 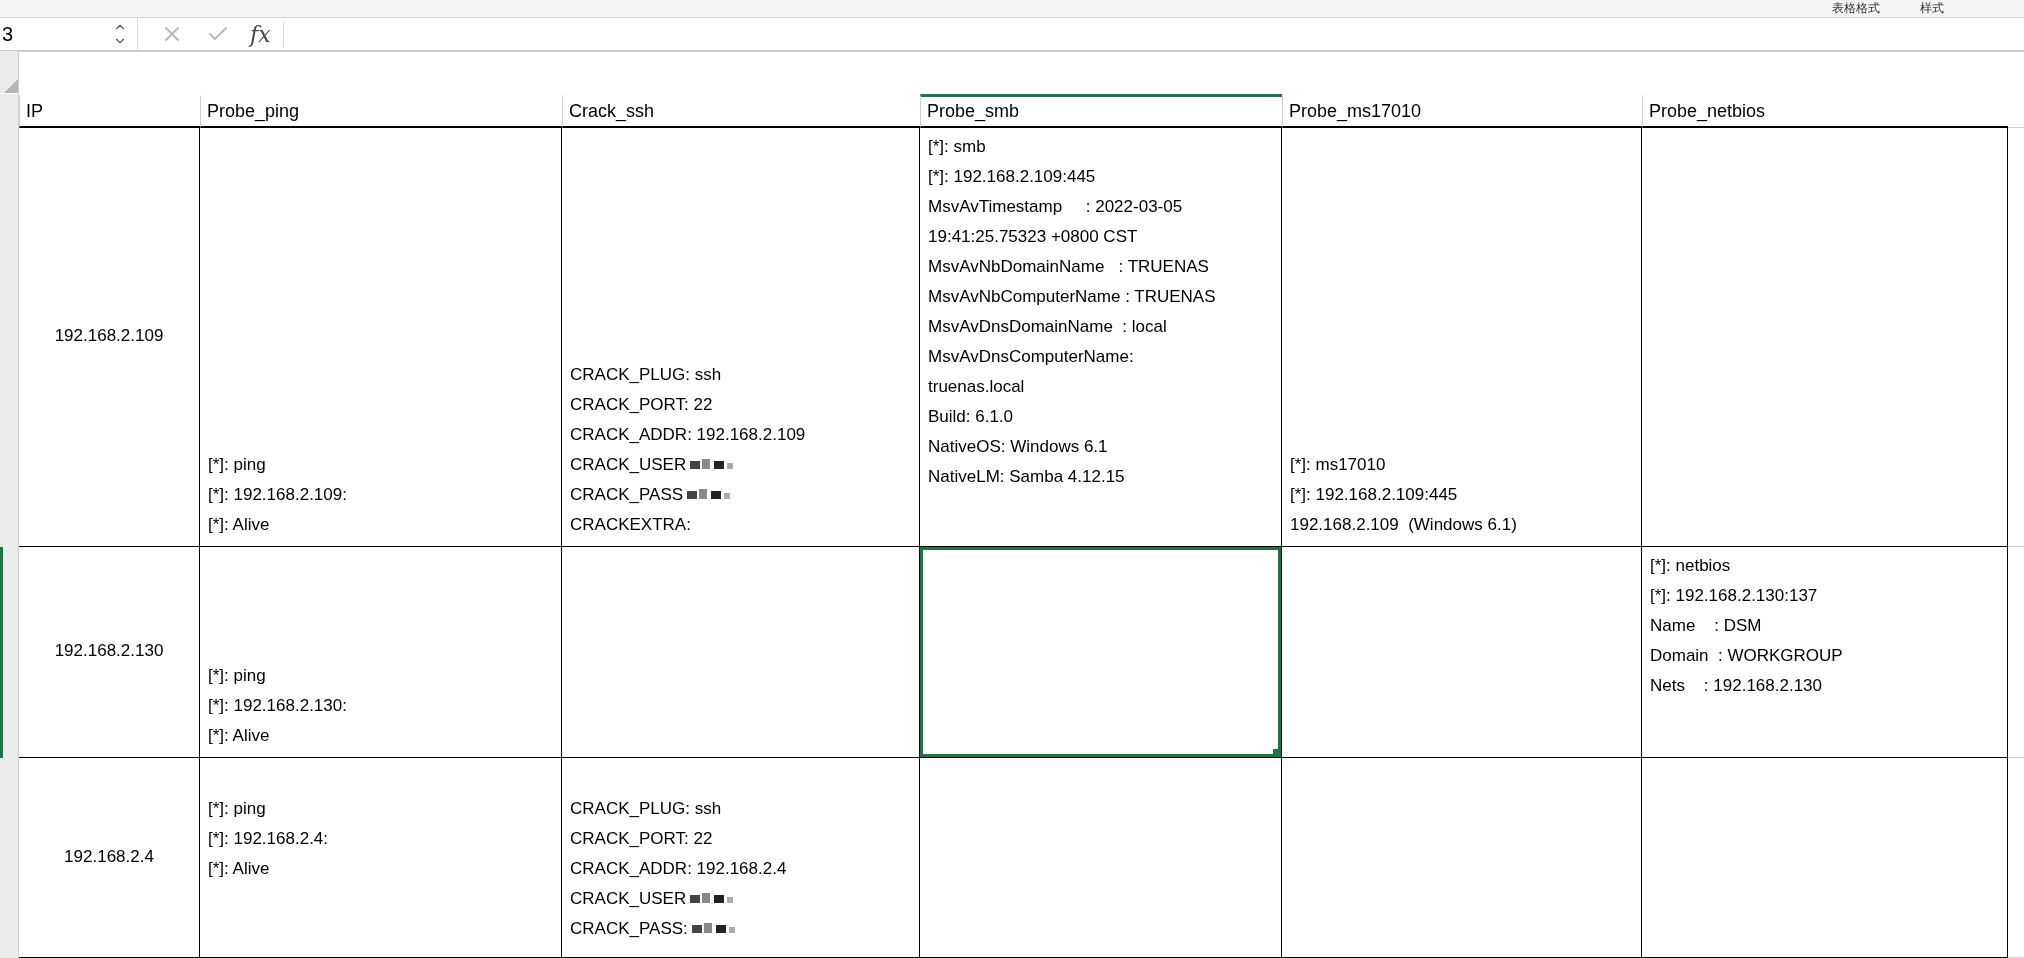 I want to click on cell-text: NativeOS: Windows 6.1, so click(x=1018, y=447).